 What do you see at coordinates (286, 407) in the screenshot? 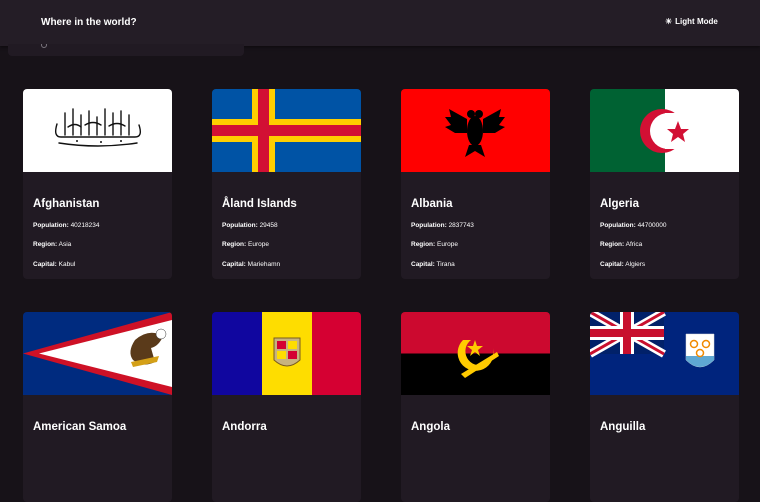
I see `country-card-andorra: Andorra` at bounding box center [286, 407].